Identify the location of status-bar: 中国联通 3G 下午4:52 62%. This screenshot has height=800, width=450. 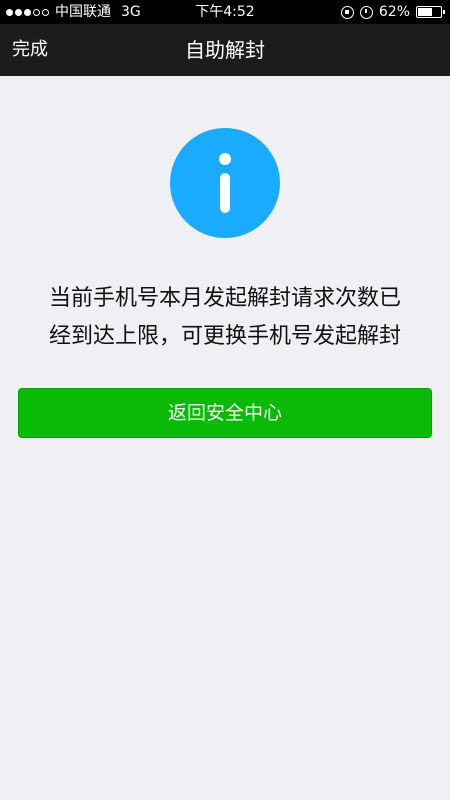
(225, 12).